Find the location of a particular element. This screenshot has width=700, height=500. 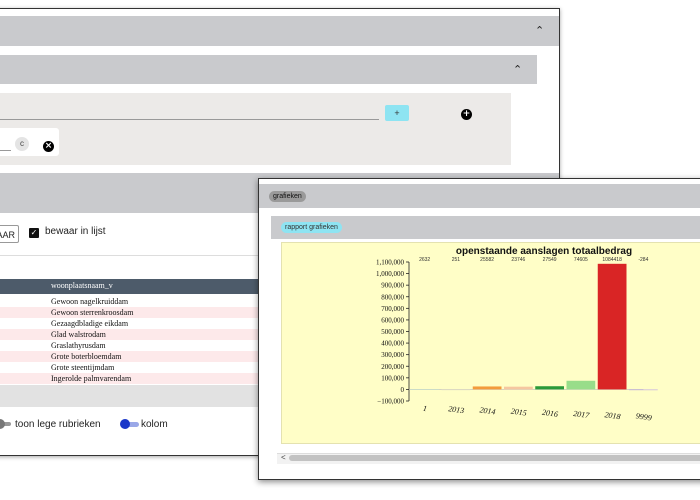

data-label: 251 is located at coordinates (456, 260).